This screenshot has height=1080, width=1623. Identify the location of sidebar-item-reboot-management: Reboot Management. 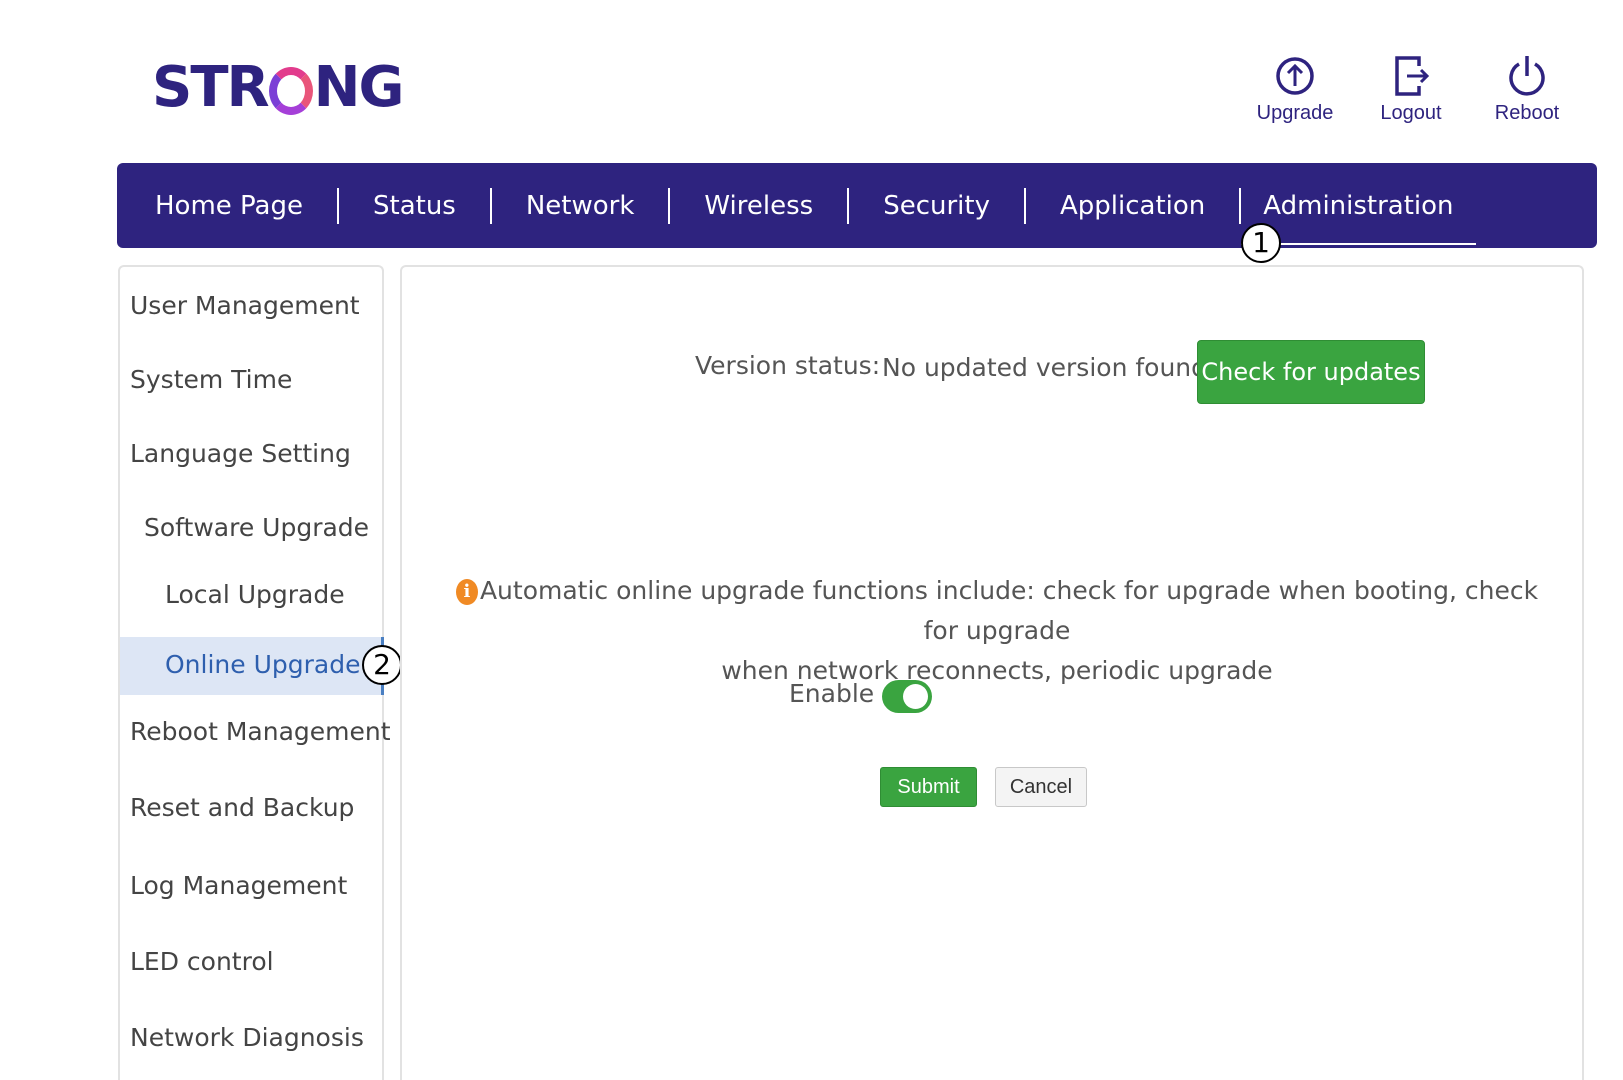
(260, 731).